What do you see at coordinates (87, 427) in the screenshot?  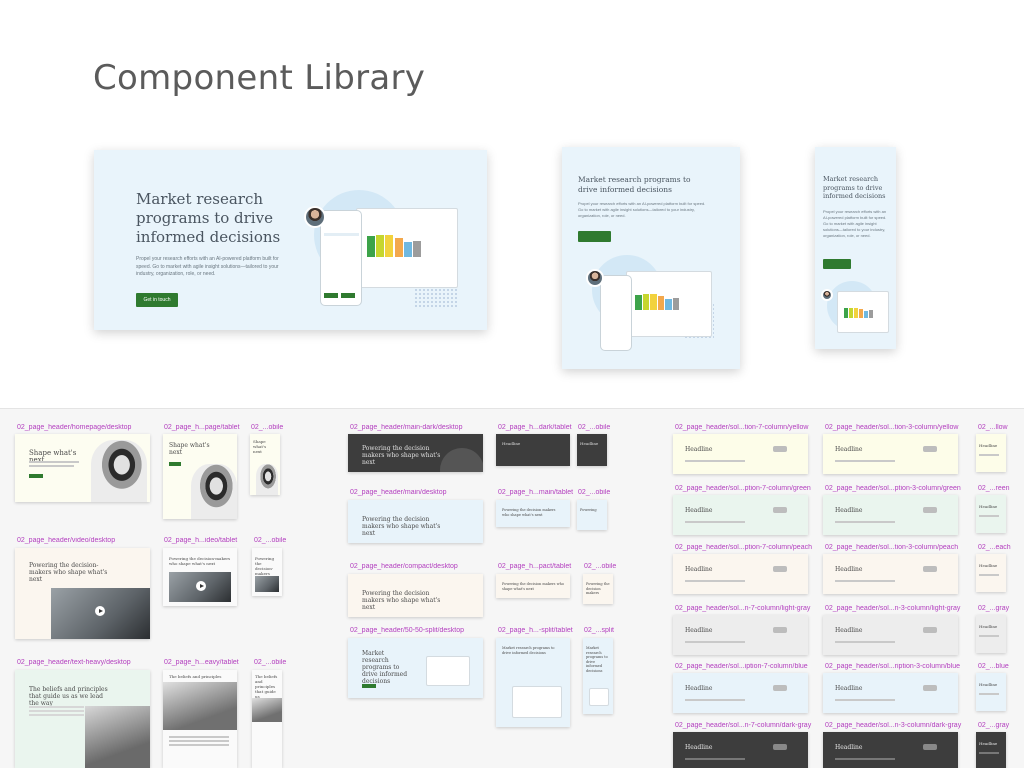 I see `component-label: 02_page_header/homepage/desktop` at bounding box center [87, 427].